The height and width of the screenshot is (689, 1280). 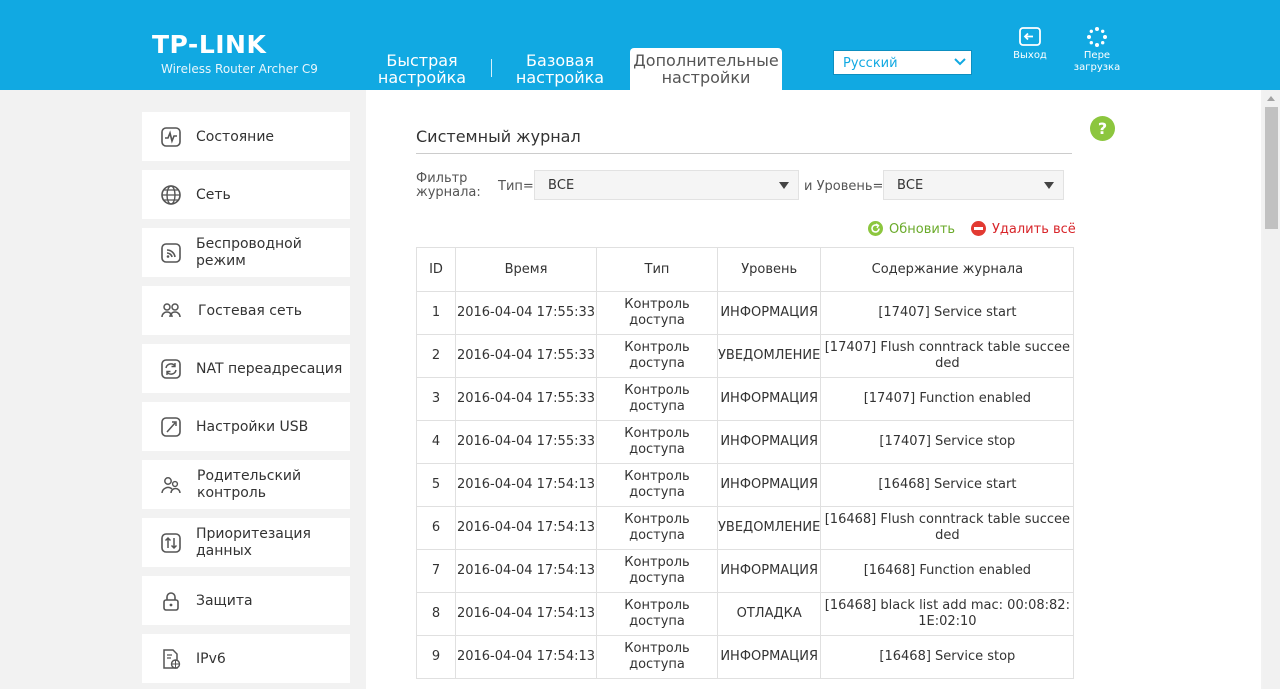 What do you see at coordinates (246, 658) in the screenshot?
I see `sidebar-item-ipv6: IPv6` at bounding box center [246, 658].